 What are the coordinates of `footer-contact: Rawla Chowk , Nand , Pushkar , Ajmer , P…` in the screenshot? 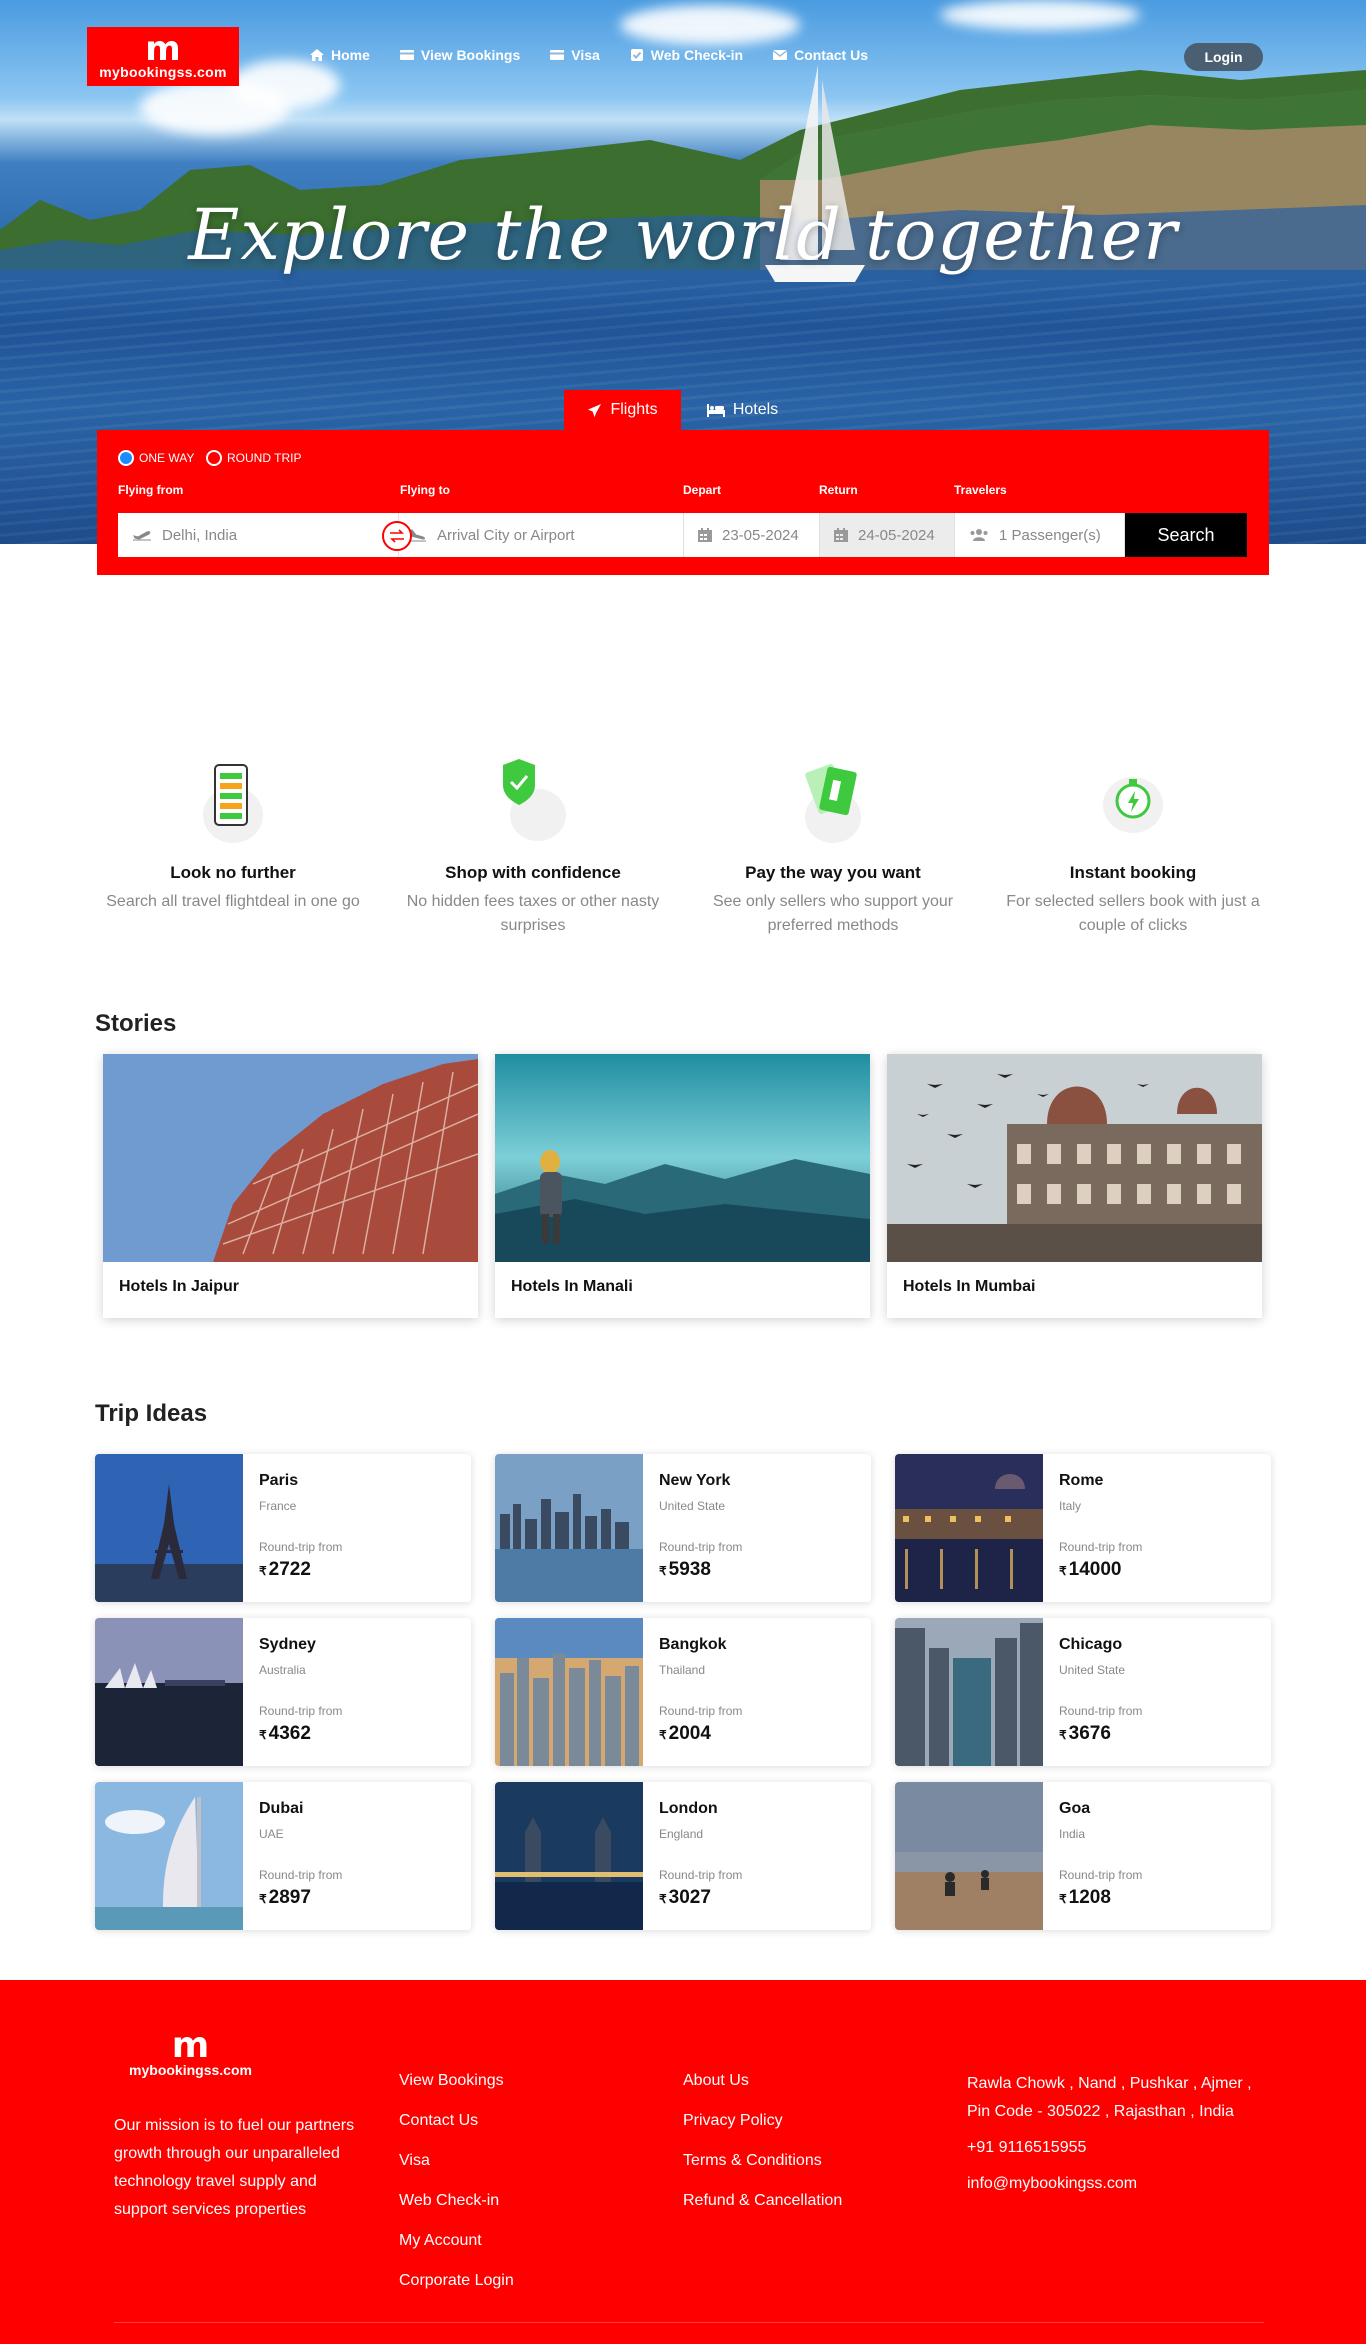 It's located at (1117, 2138).